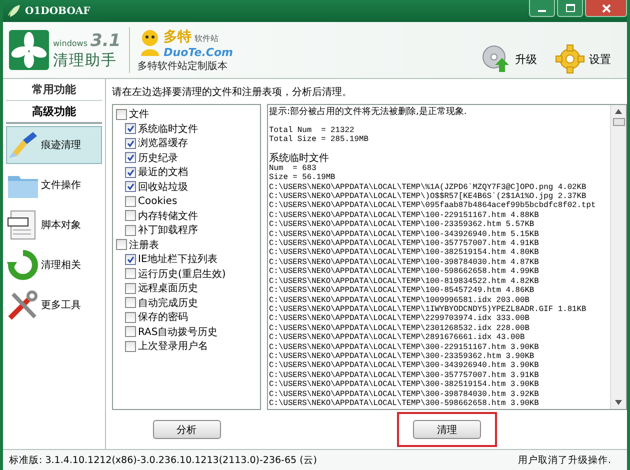 This screenshot has height=470, width=630. Describe the element at coordinates (186, 429) in the screenshot. I see `action-button: 分析` at that location.